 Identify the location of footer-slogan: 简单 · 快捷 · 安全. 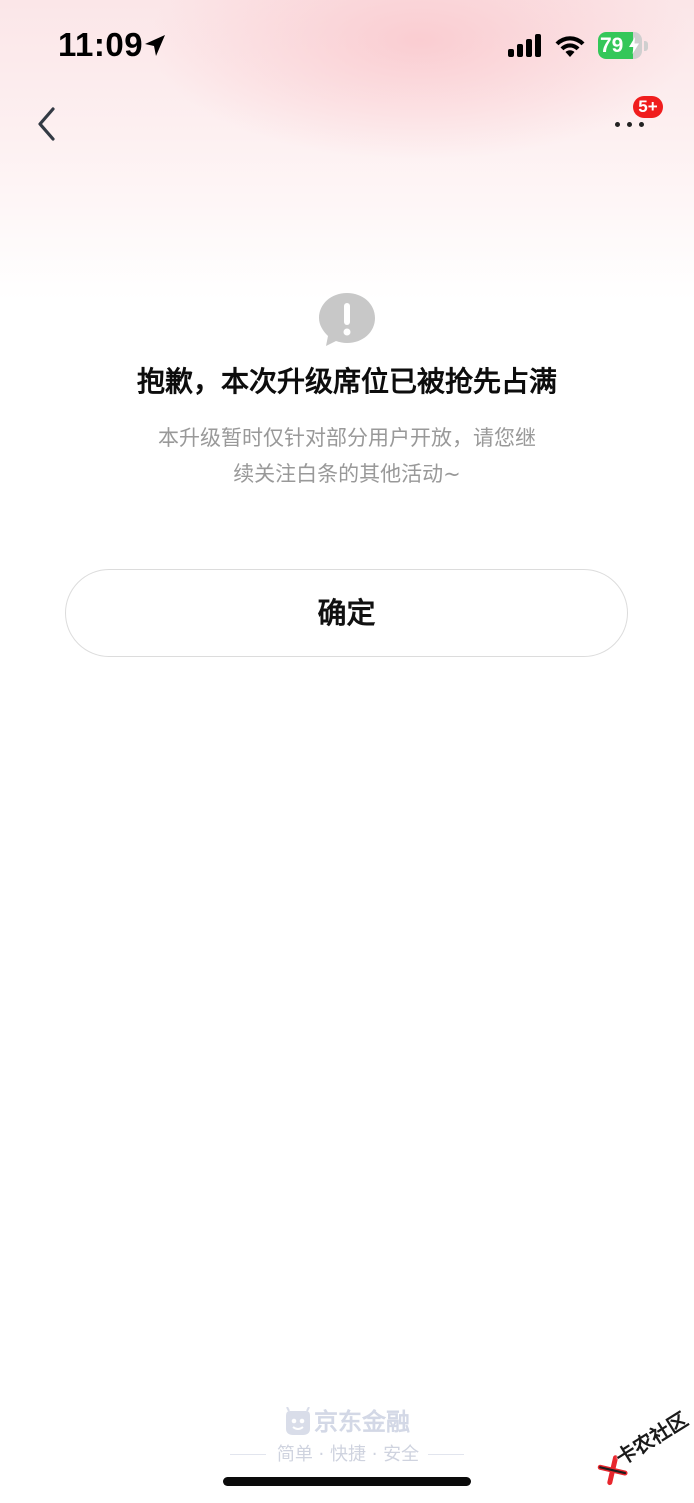
(347, 1455).